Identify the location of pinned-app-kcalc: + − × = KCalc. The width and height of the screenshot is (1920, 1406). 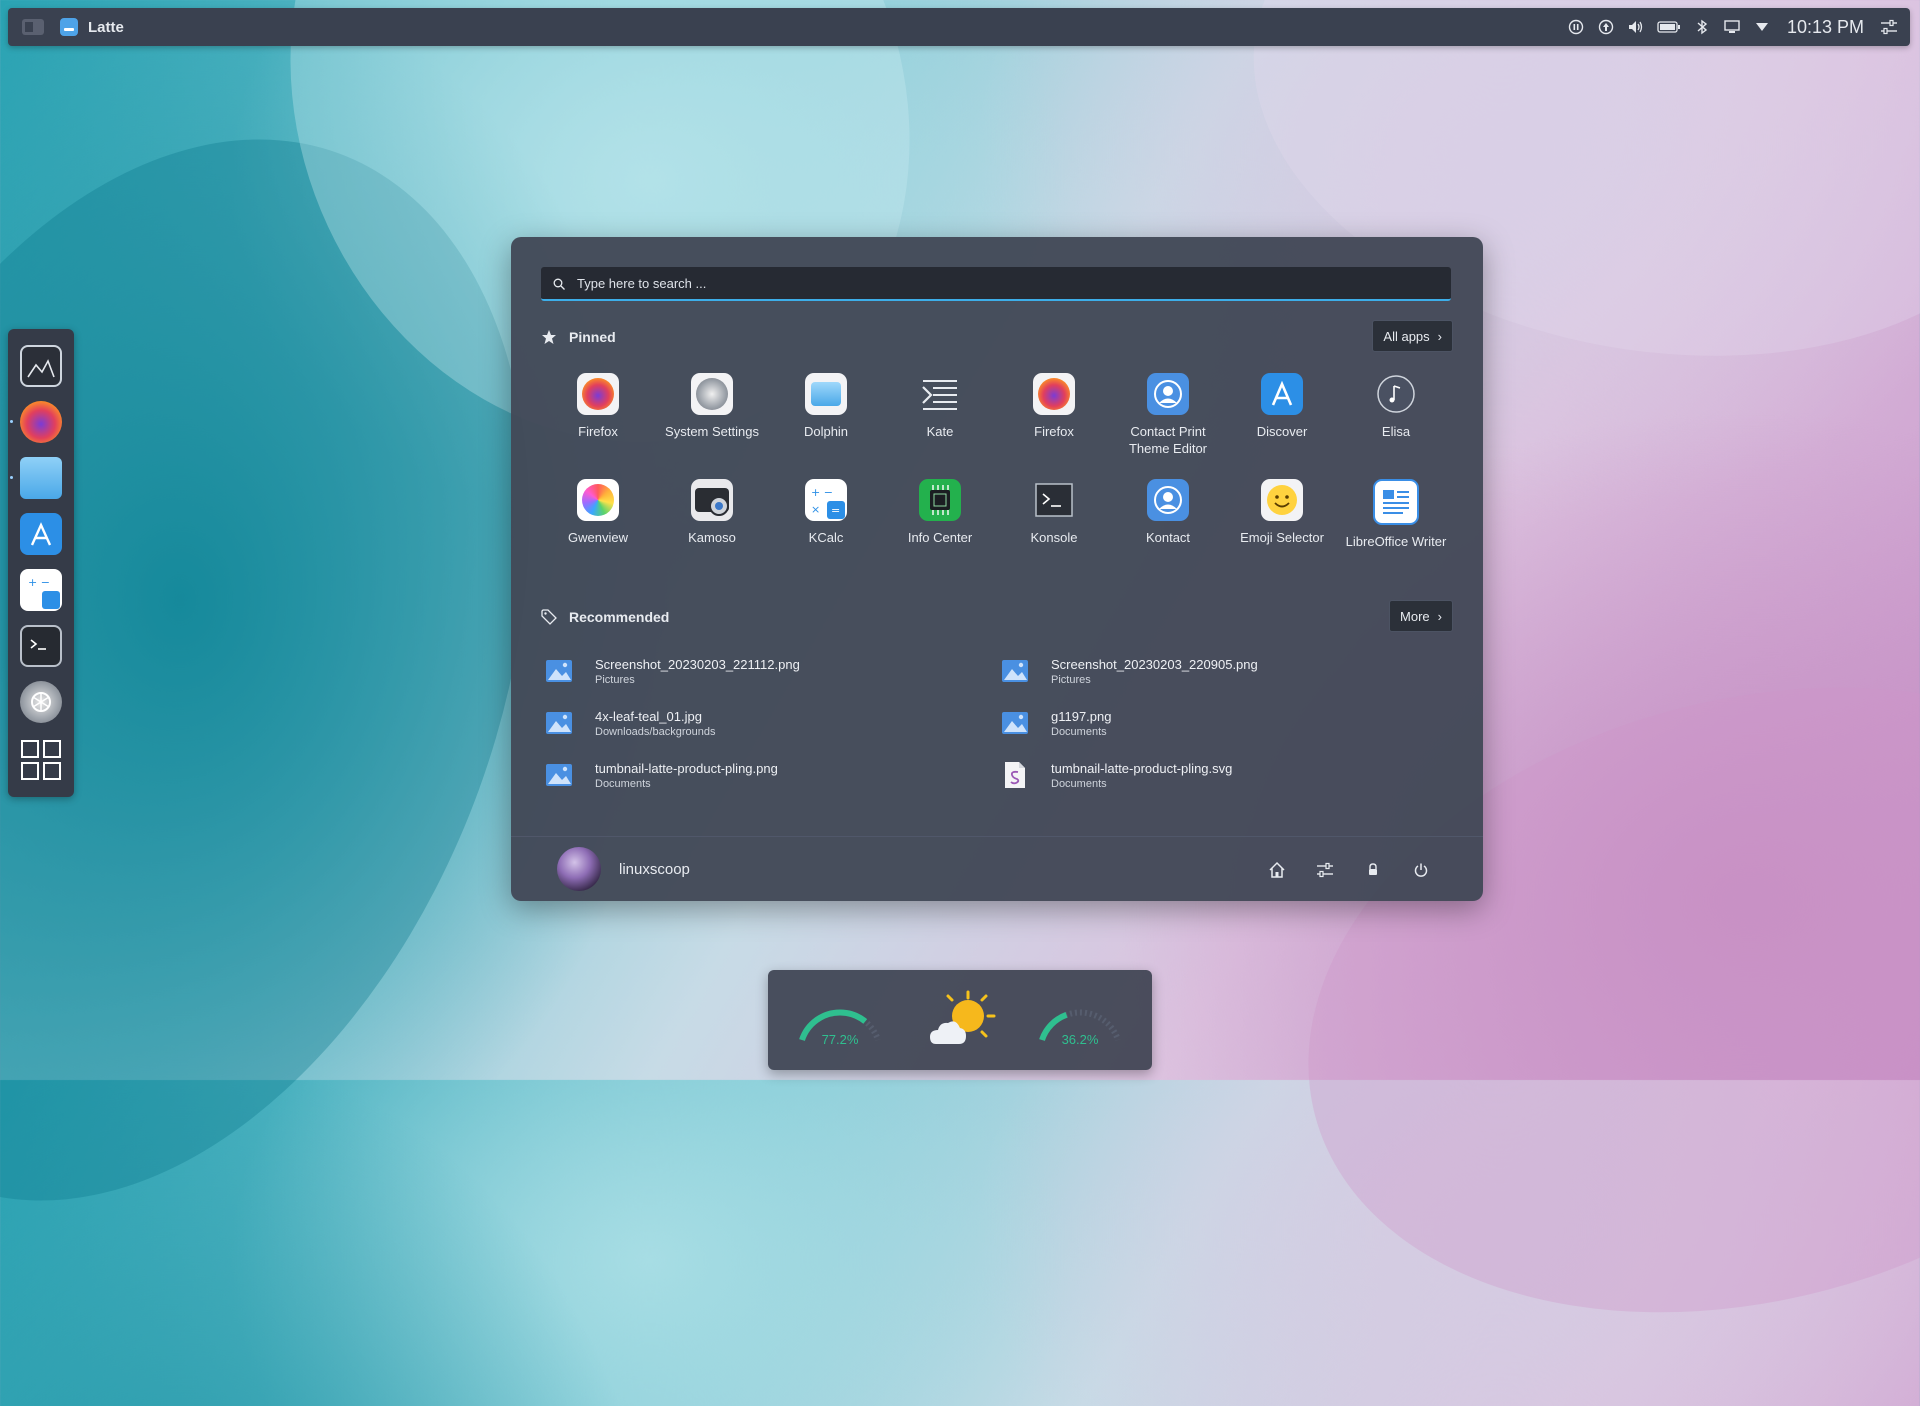
(826, 512).